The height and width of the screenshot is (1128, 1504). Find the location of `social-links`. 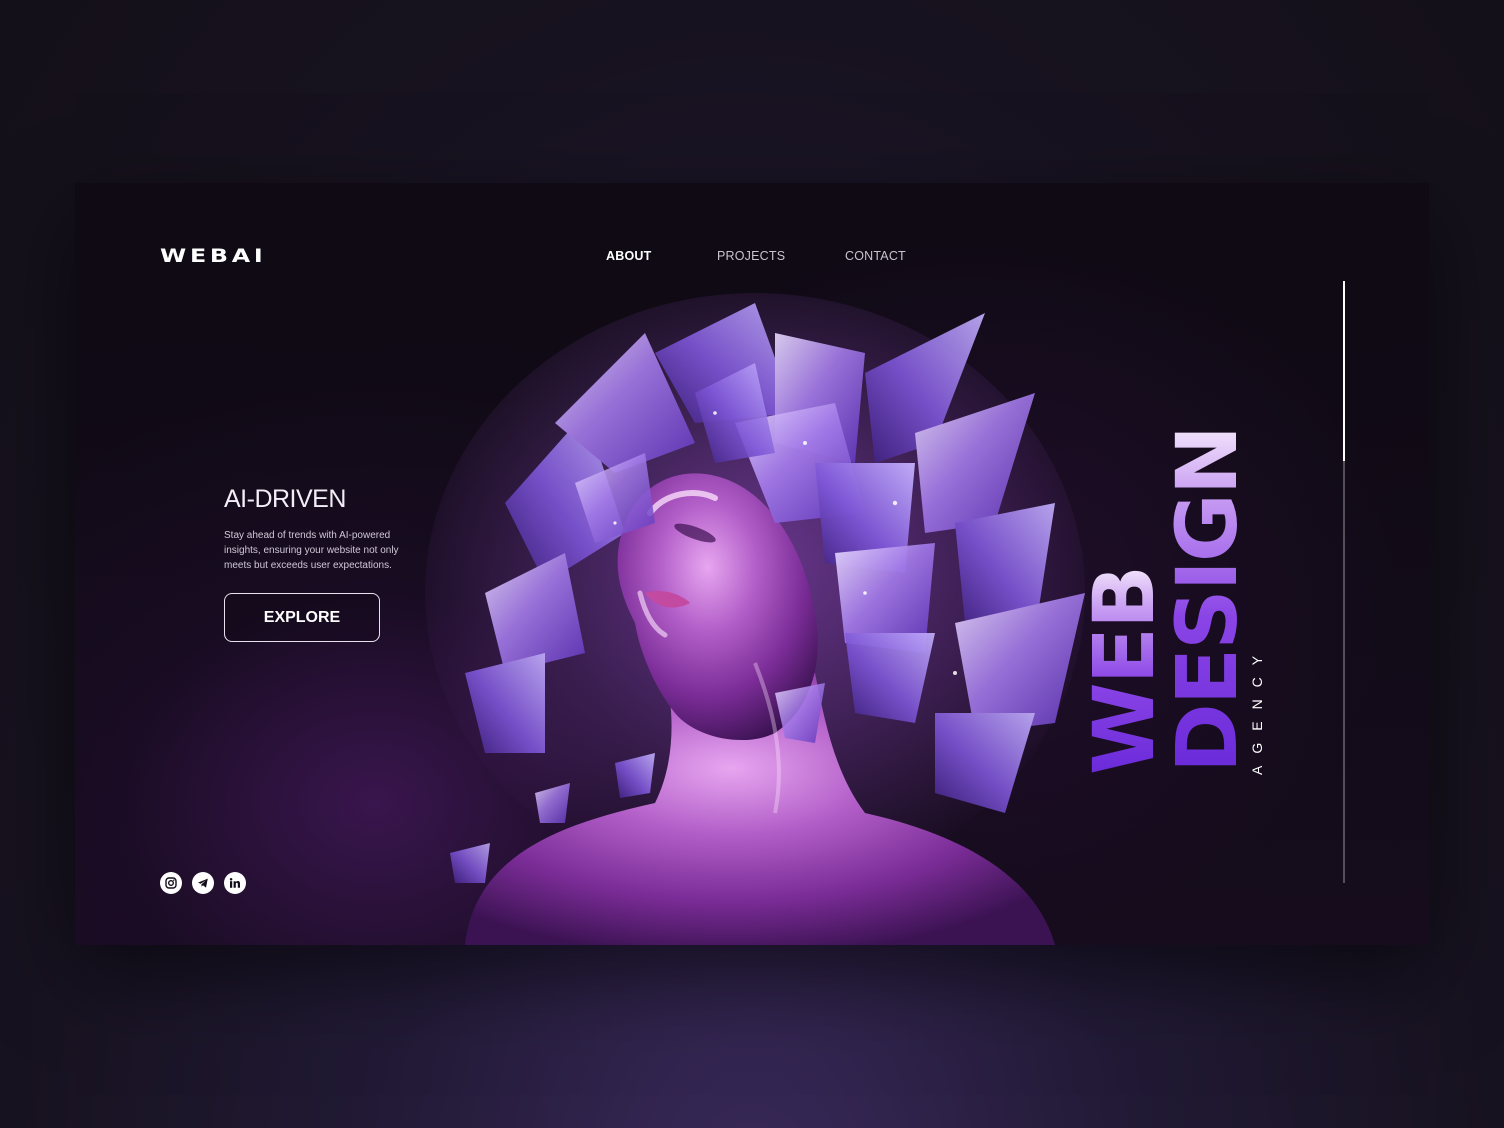

social-links is located at coordinates (203, 883).